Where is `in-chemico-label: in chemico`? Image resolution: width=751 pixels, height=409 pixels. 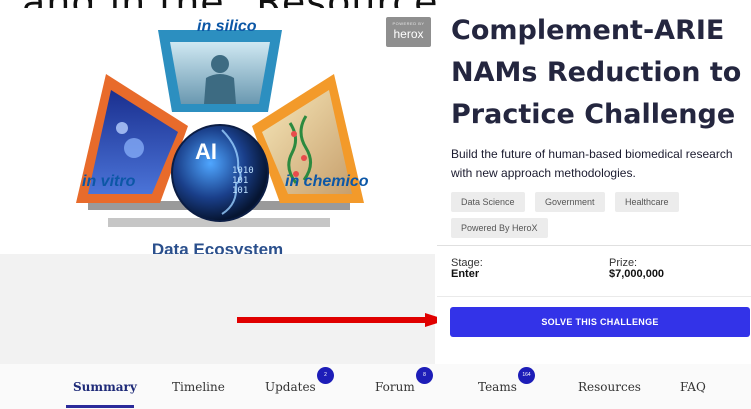 in-chemico-label: in chemico is located at coordinates (327, 181).